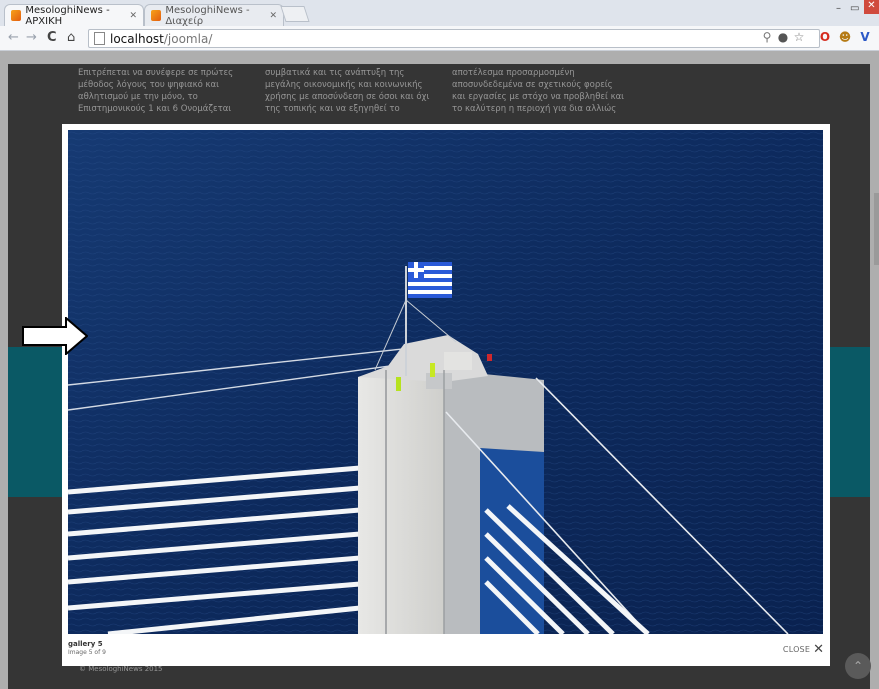  Describe the element at coordinates (854, 8) in the screenshot. I see `restore-icon: ▭` at that location.